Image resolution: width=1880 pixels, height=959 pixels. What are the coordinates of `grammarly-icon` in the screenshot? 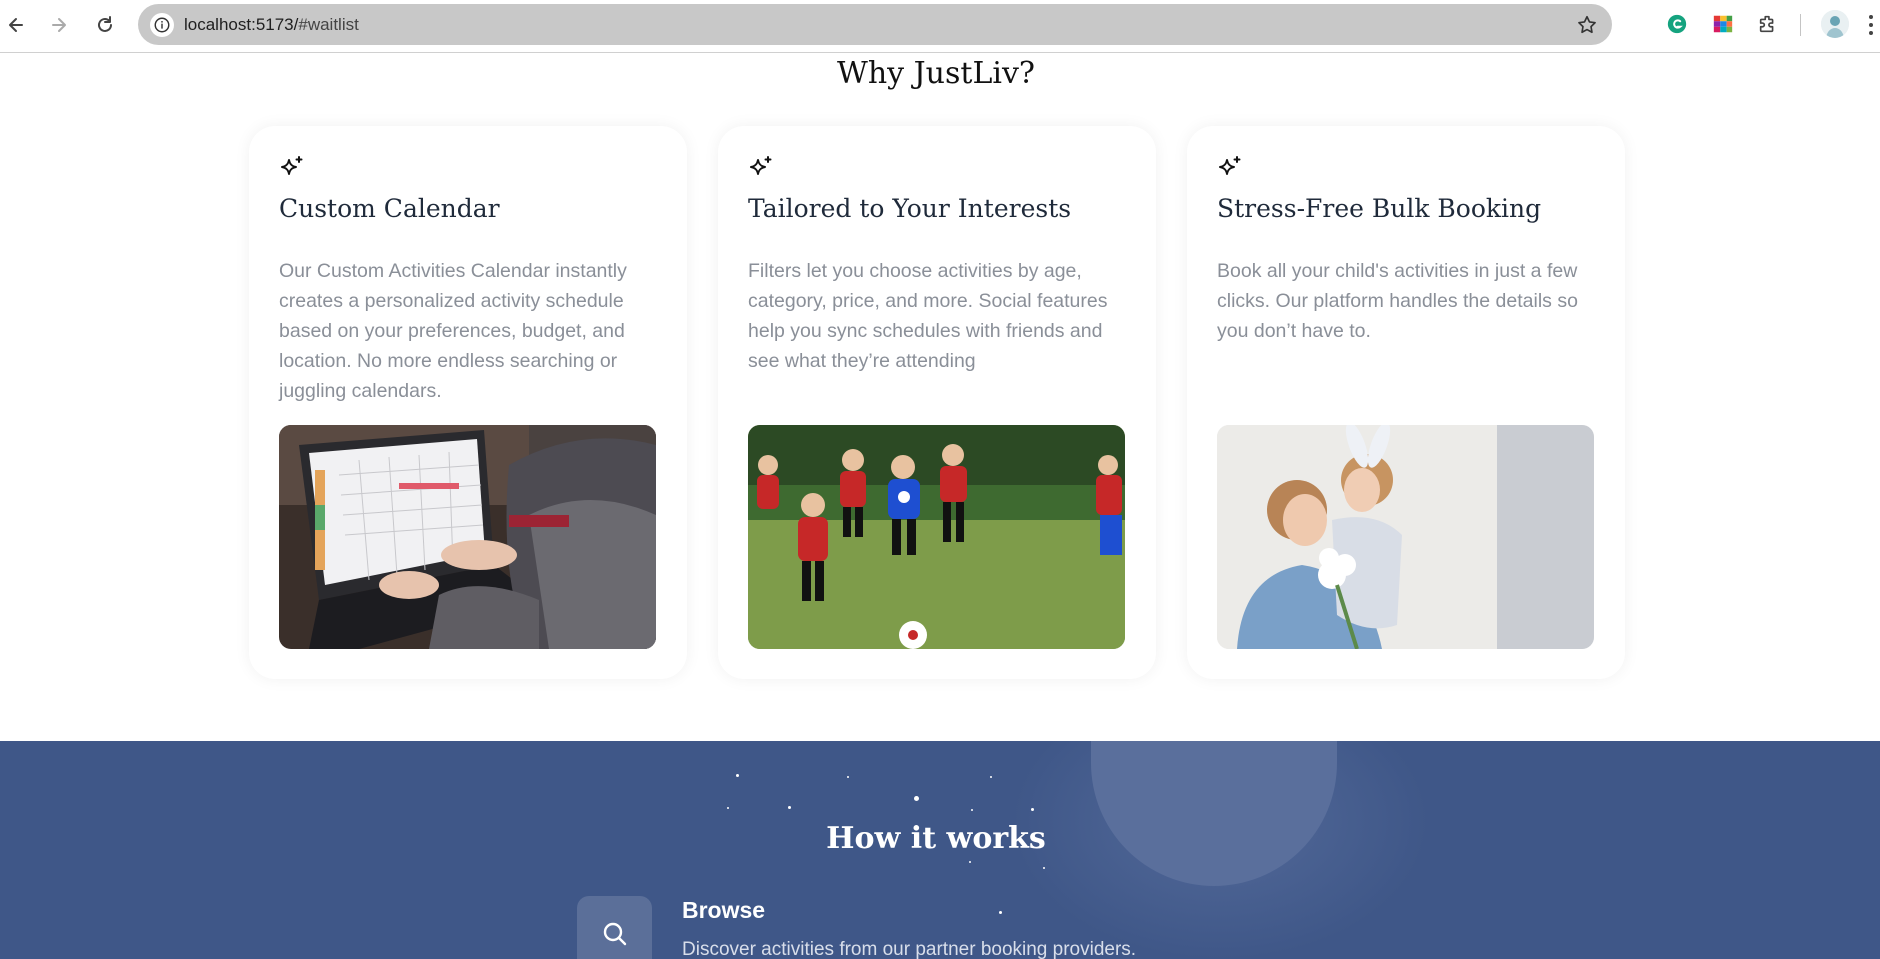 It's located at (1677, 24).